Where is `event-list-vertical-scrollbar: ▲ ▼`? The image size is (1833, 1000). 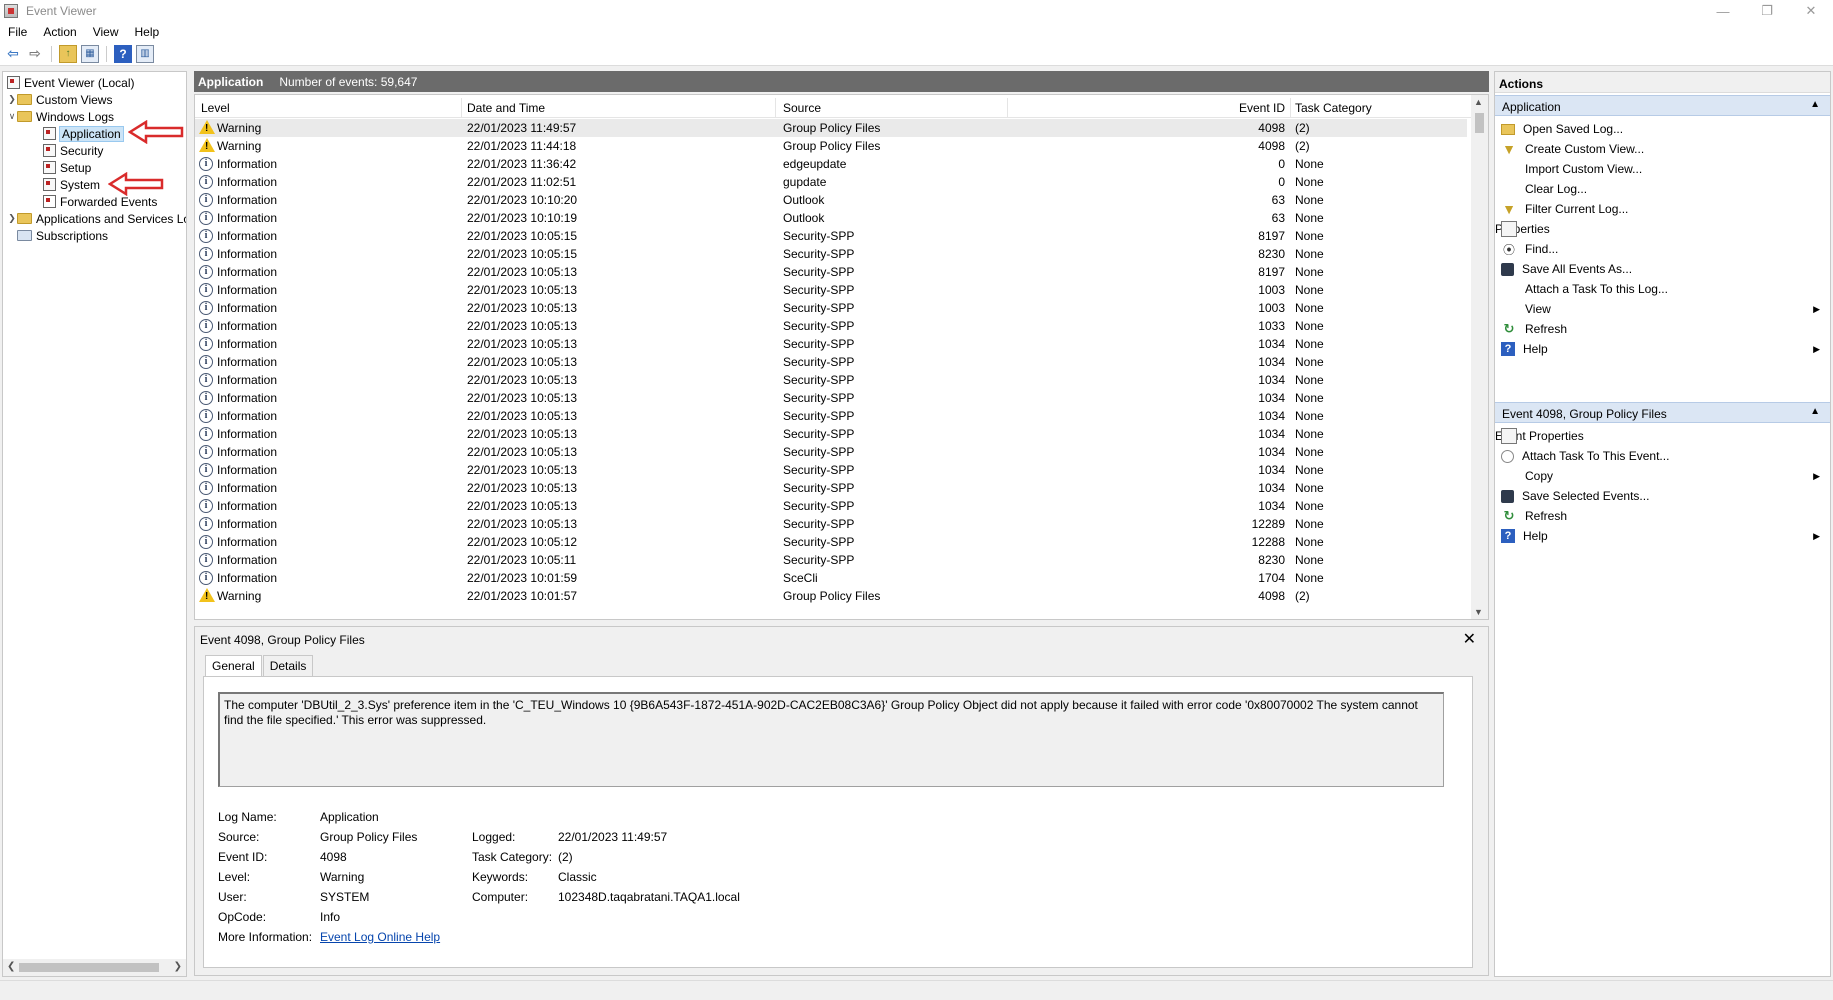 event-list-vertical-scrollbar: ▲ ▼ is located at coordinates (1479, 357).